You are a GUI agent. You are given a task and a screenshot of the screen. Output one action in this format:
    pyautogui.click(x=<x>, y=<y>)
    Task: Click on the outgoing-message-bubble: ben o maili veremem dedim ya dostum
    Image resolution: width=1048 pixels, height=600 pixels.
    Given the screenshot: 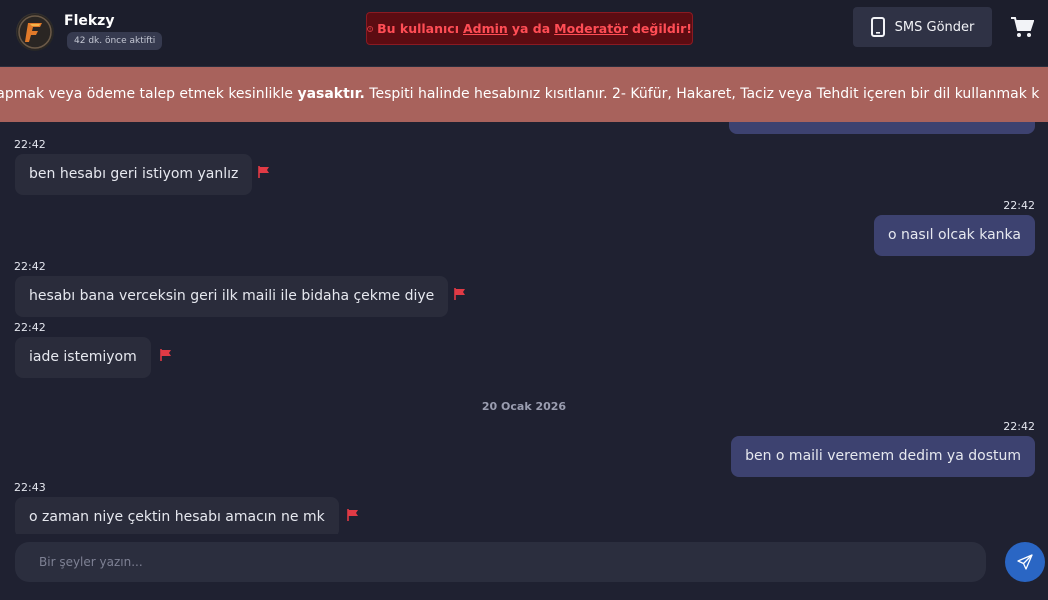 What is the action you would take?
    pyautogui.click(x=883, y=456)
    